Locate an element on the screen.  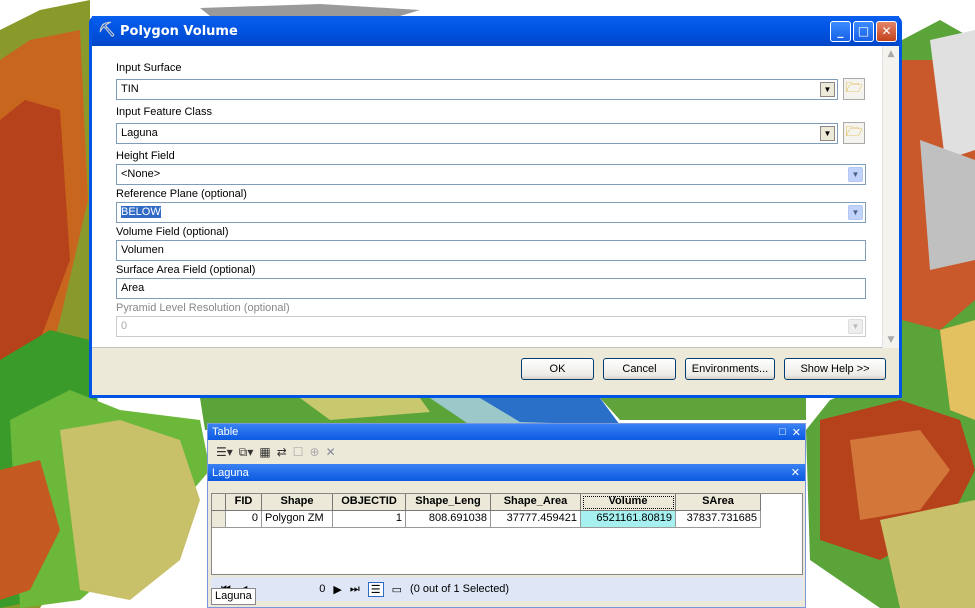
delete-selected-icon: ✕ is located at coordinates (331, 452).